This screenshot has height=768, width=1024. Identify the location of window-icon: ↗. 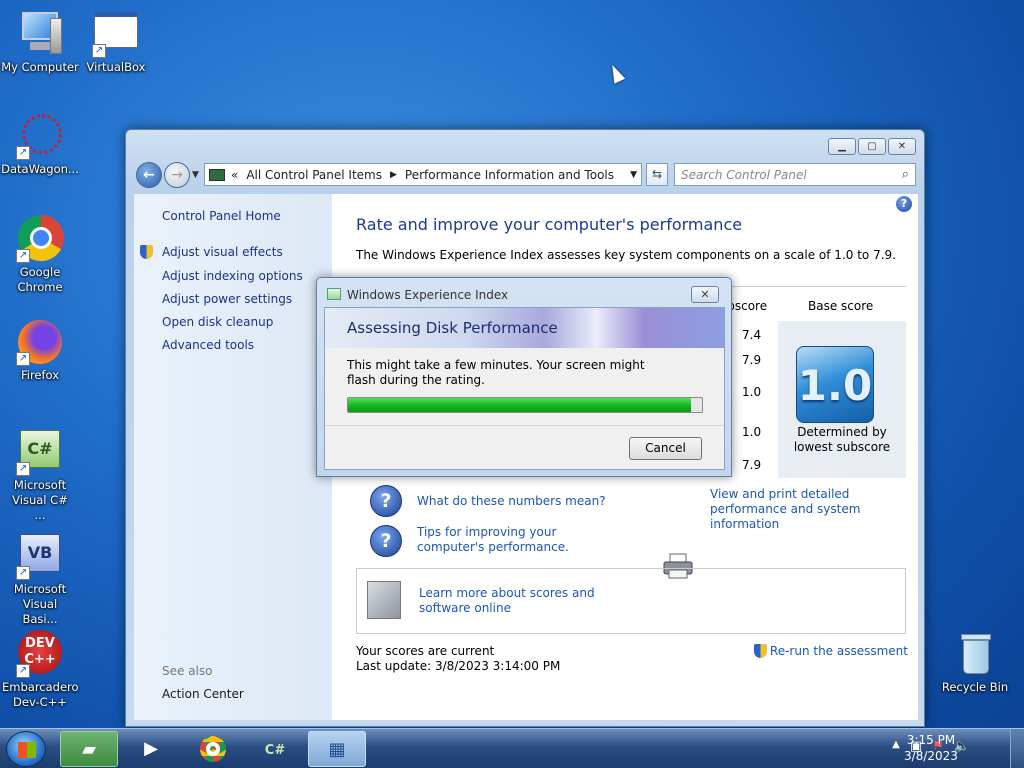
(116, 34).